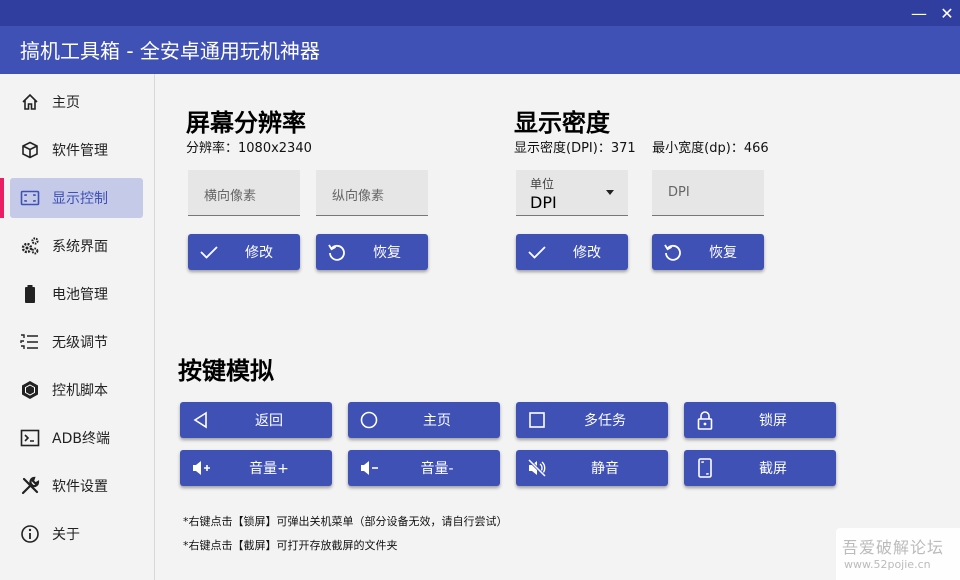 The height and width of the screenshot is (580, 960). What do you see at coordinates (610, 192) in the screenshot?
I see `dropdown-arrow-icon` at bounding box center [610, 192].